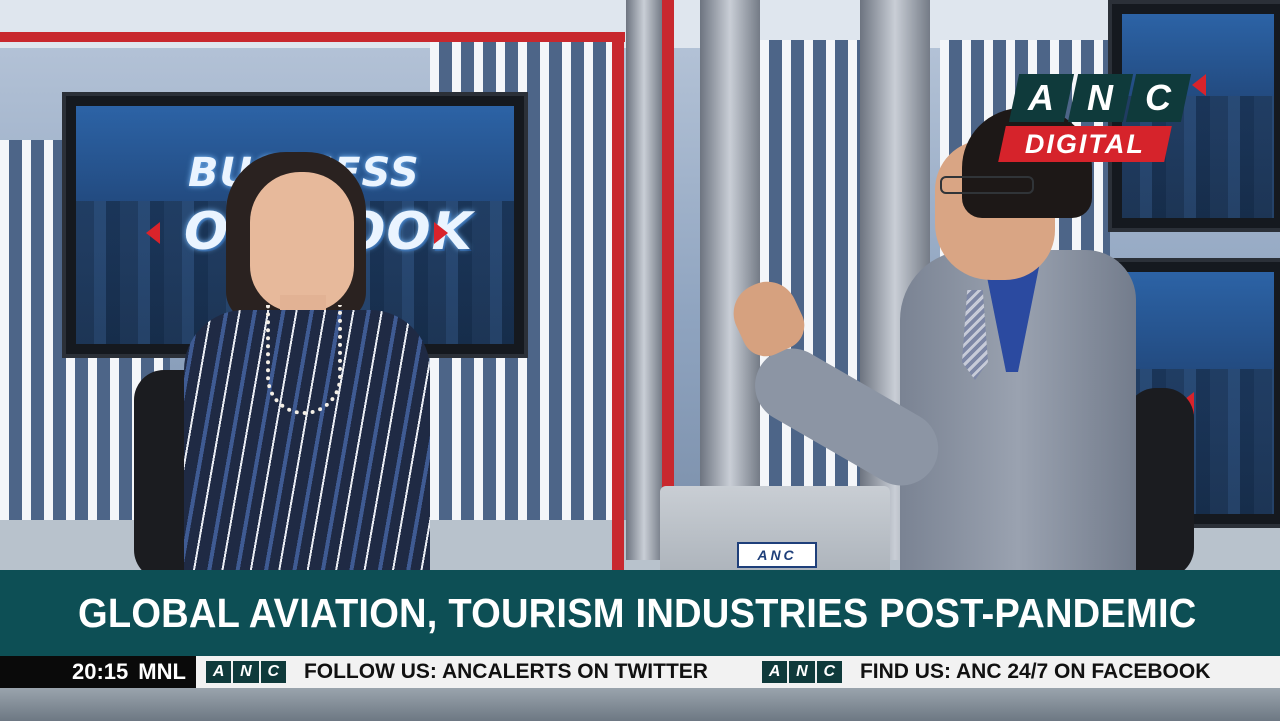  I want to click on ticker-clock: 20:15 MNL, so click(98, 672).